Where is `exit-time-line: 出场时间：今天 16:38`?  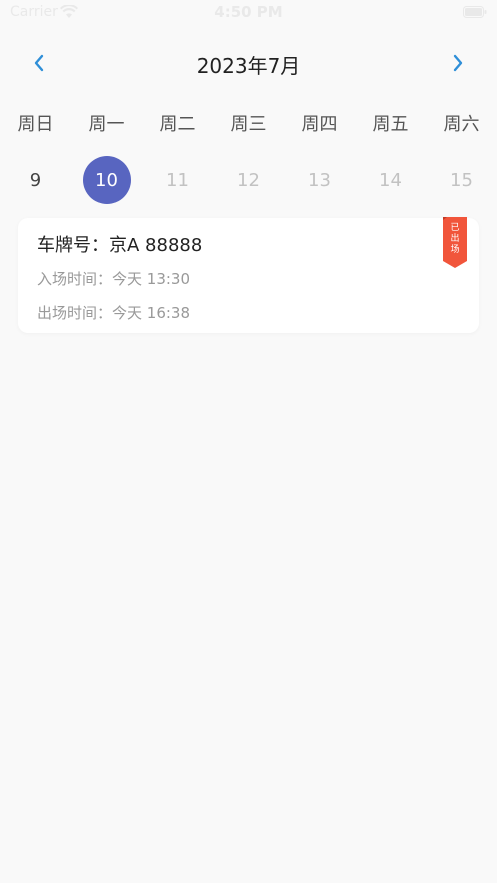
exit-time-line: 出场时间：今天 16:38 is located at coordinates (113, 312).